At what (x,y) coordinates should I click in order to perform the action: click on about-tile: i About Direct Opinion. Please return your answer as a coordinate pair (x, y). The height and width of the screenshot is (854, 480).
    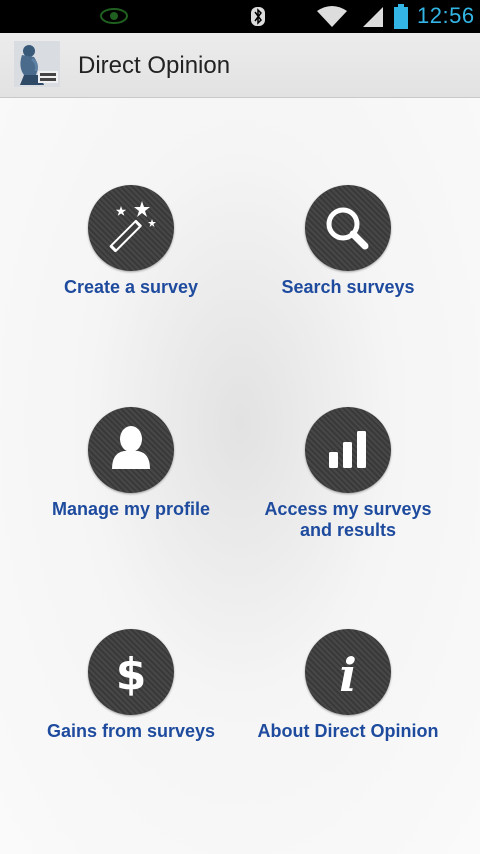
    Looking at the image, I should click on (348, 685).